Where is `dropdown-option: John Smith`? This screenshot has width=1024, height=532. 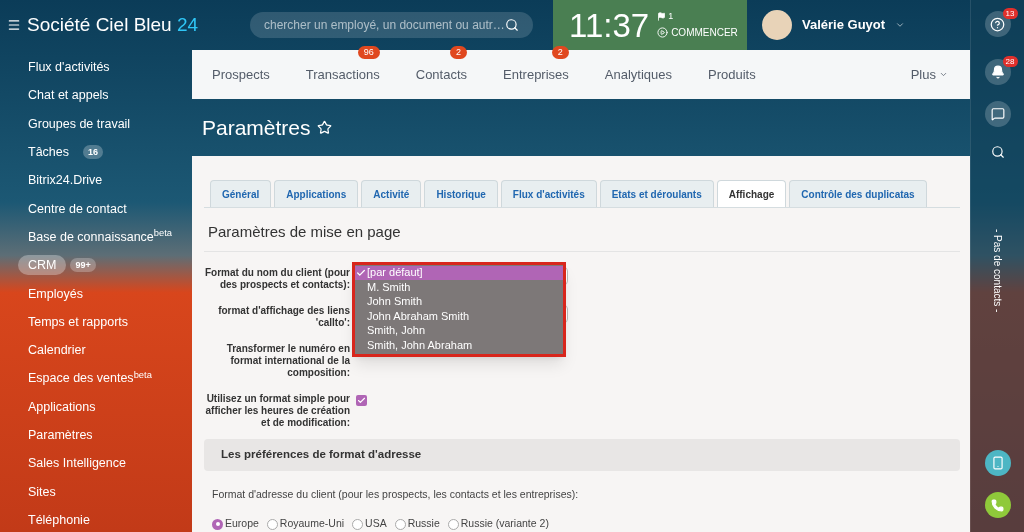
dropdown-option: John Smith is located at coordinates (459, 301).